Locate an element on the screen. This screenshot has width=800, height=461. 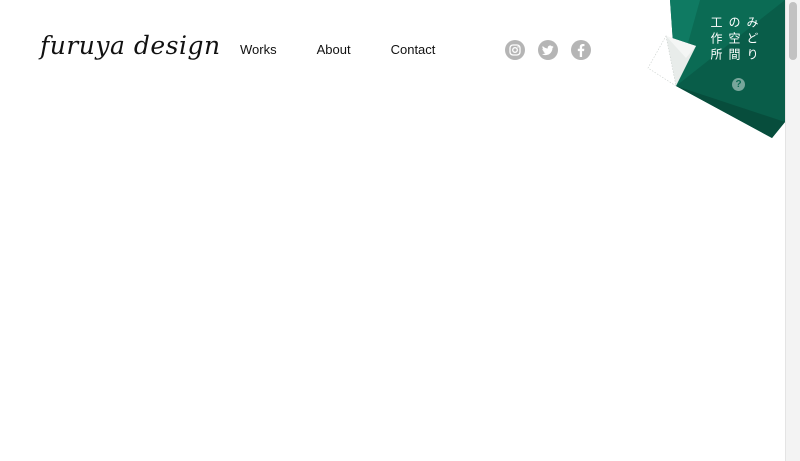
twitter-icon is located at coordinates (548, 50).